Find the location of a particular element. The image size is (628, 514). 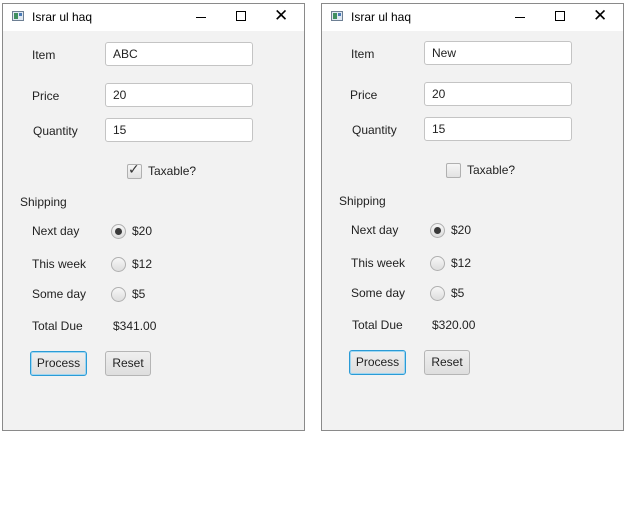

taxable-checkbox: ✓ is located at coordinates (134, 170).